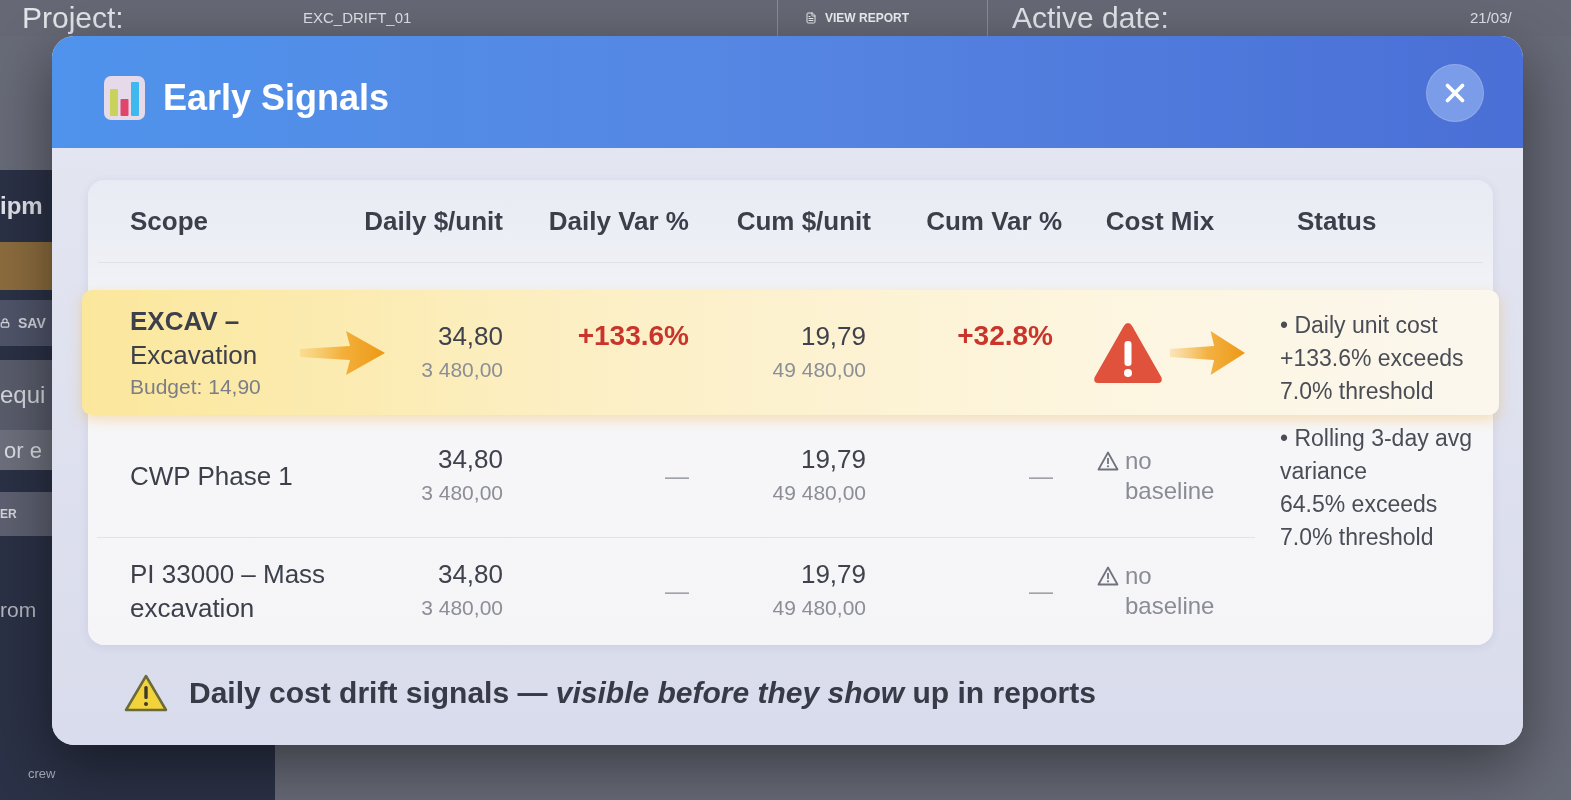  Describe the element at coordinates (633, 335) in the screenshot. I see `variance-value: +133.6%` at that location.